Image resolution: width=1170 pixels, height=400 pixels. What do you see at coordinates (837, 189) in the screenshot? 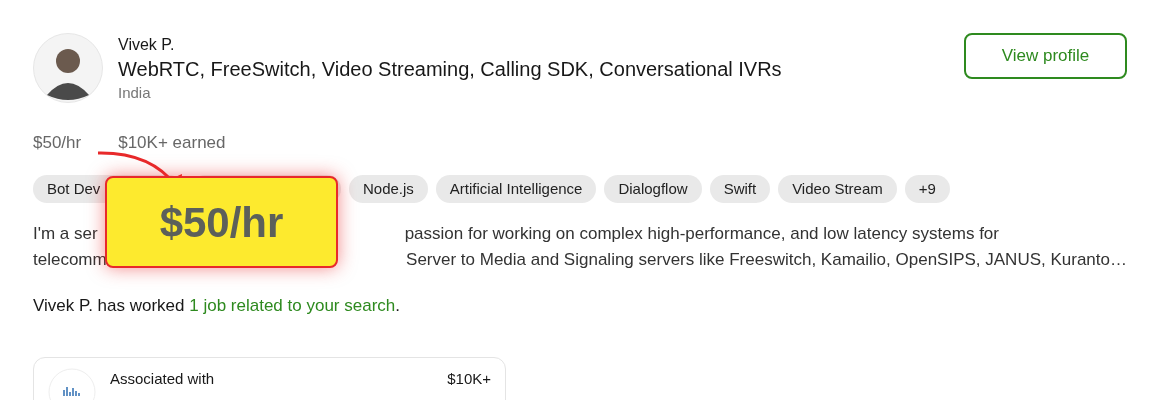
I see `skill-tag: Video Stream` at bounding box center [837, 189].